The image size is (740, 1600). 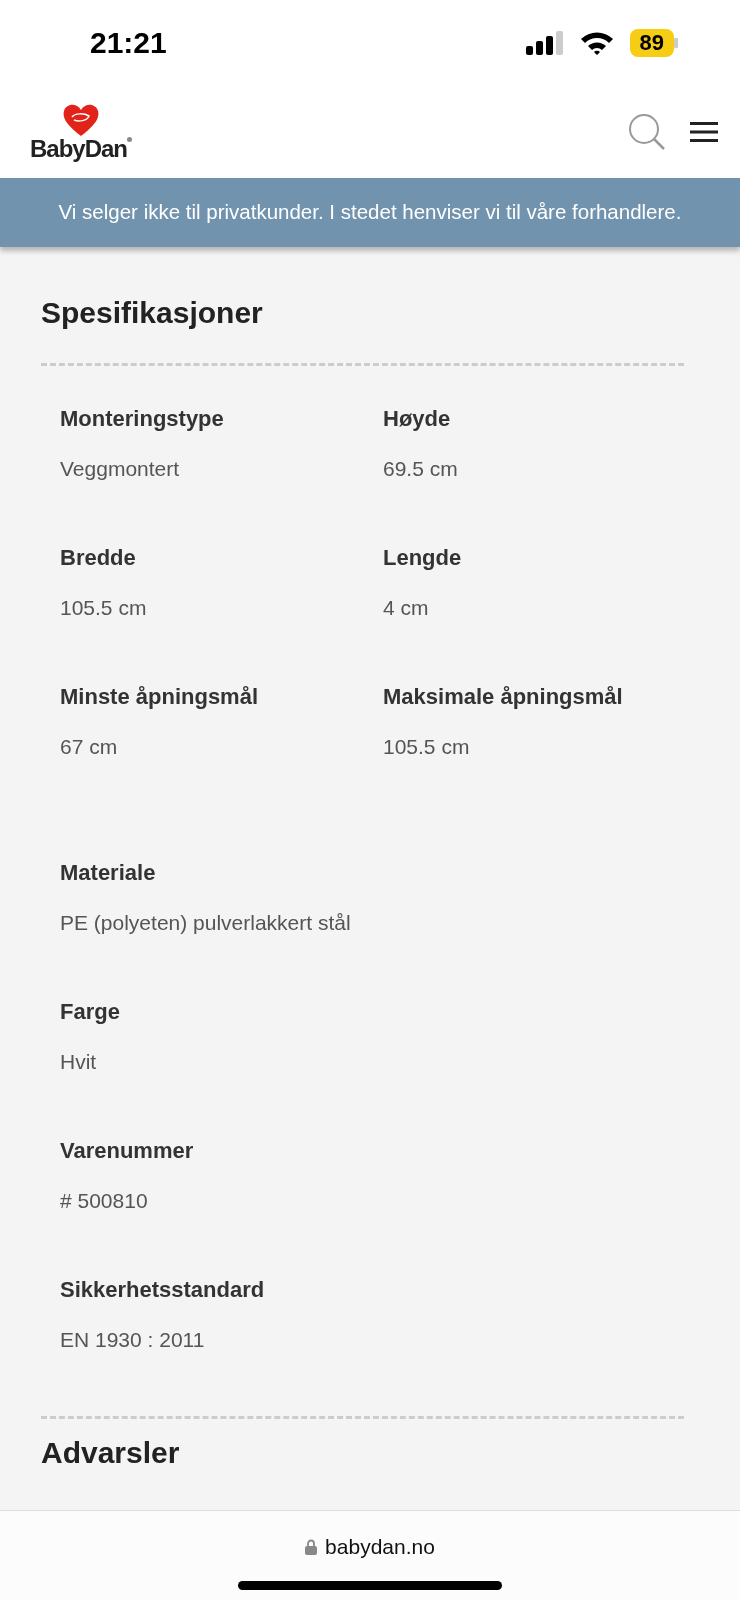 What do you see at coordinates (79, 1062) in the screenshot?
I see `spec-value: Hvit` at bounding box center [79, 1062].